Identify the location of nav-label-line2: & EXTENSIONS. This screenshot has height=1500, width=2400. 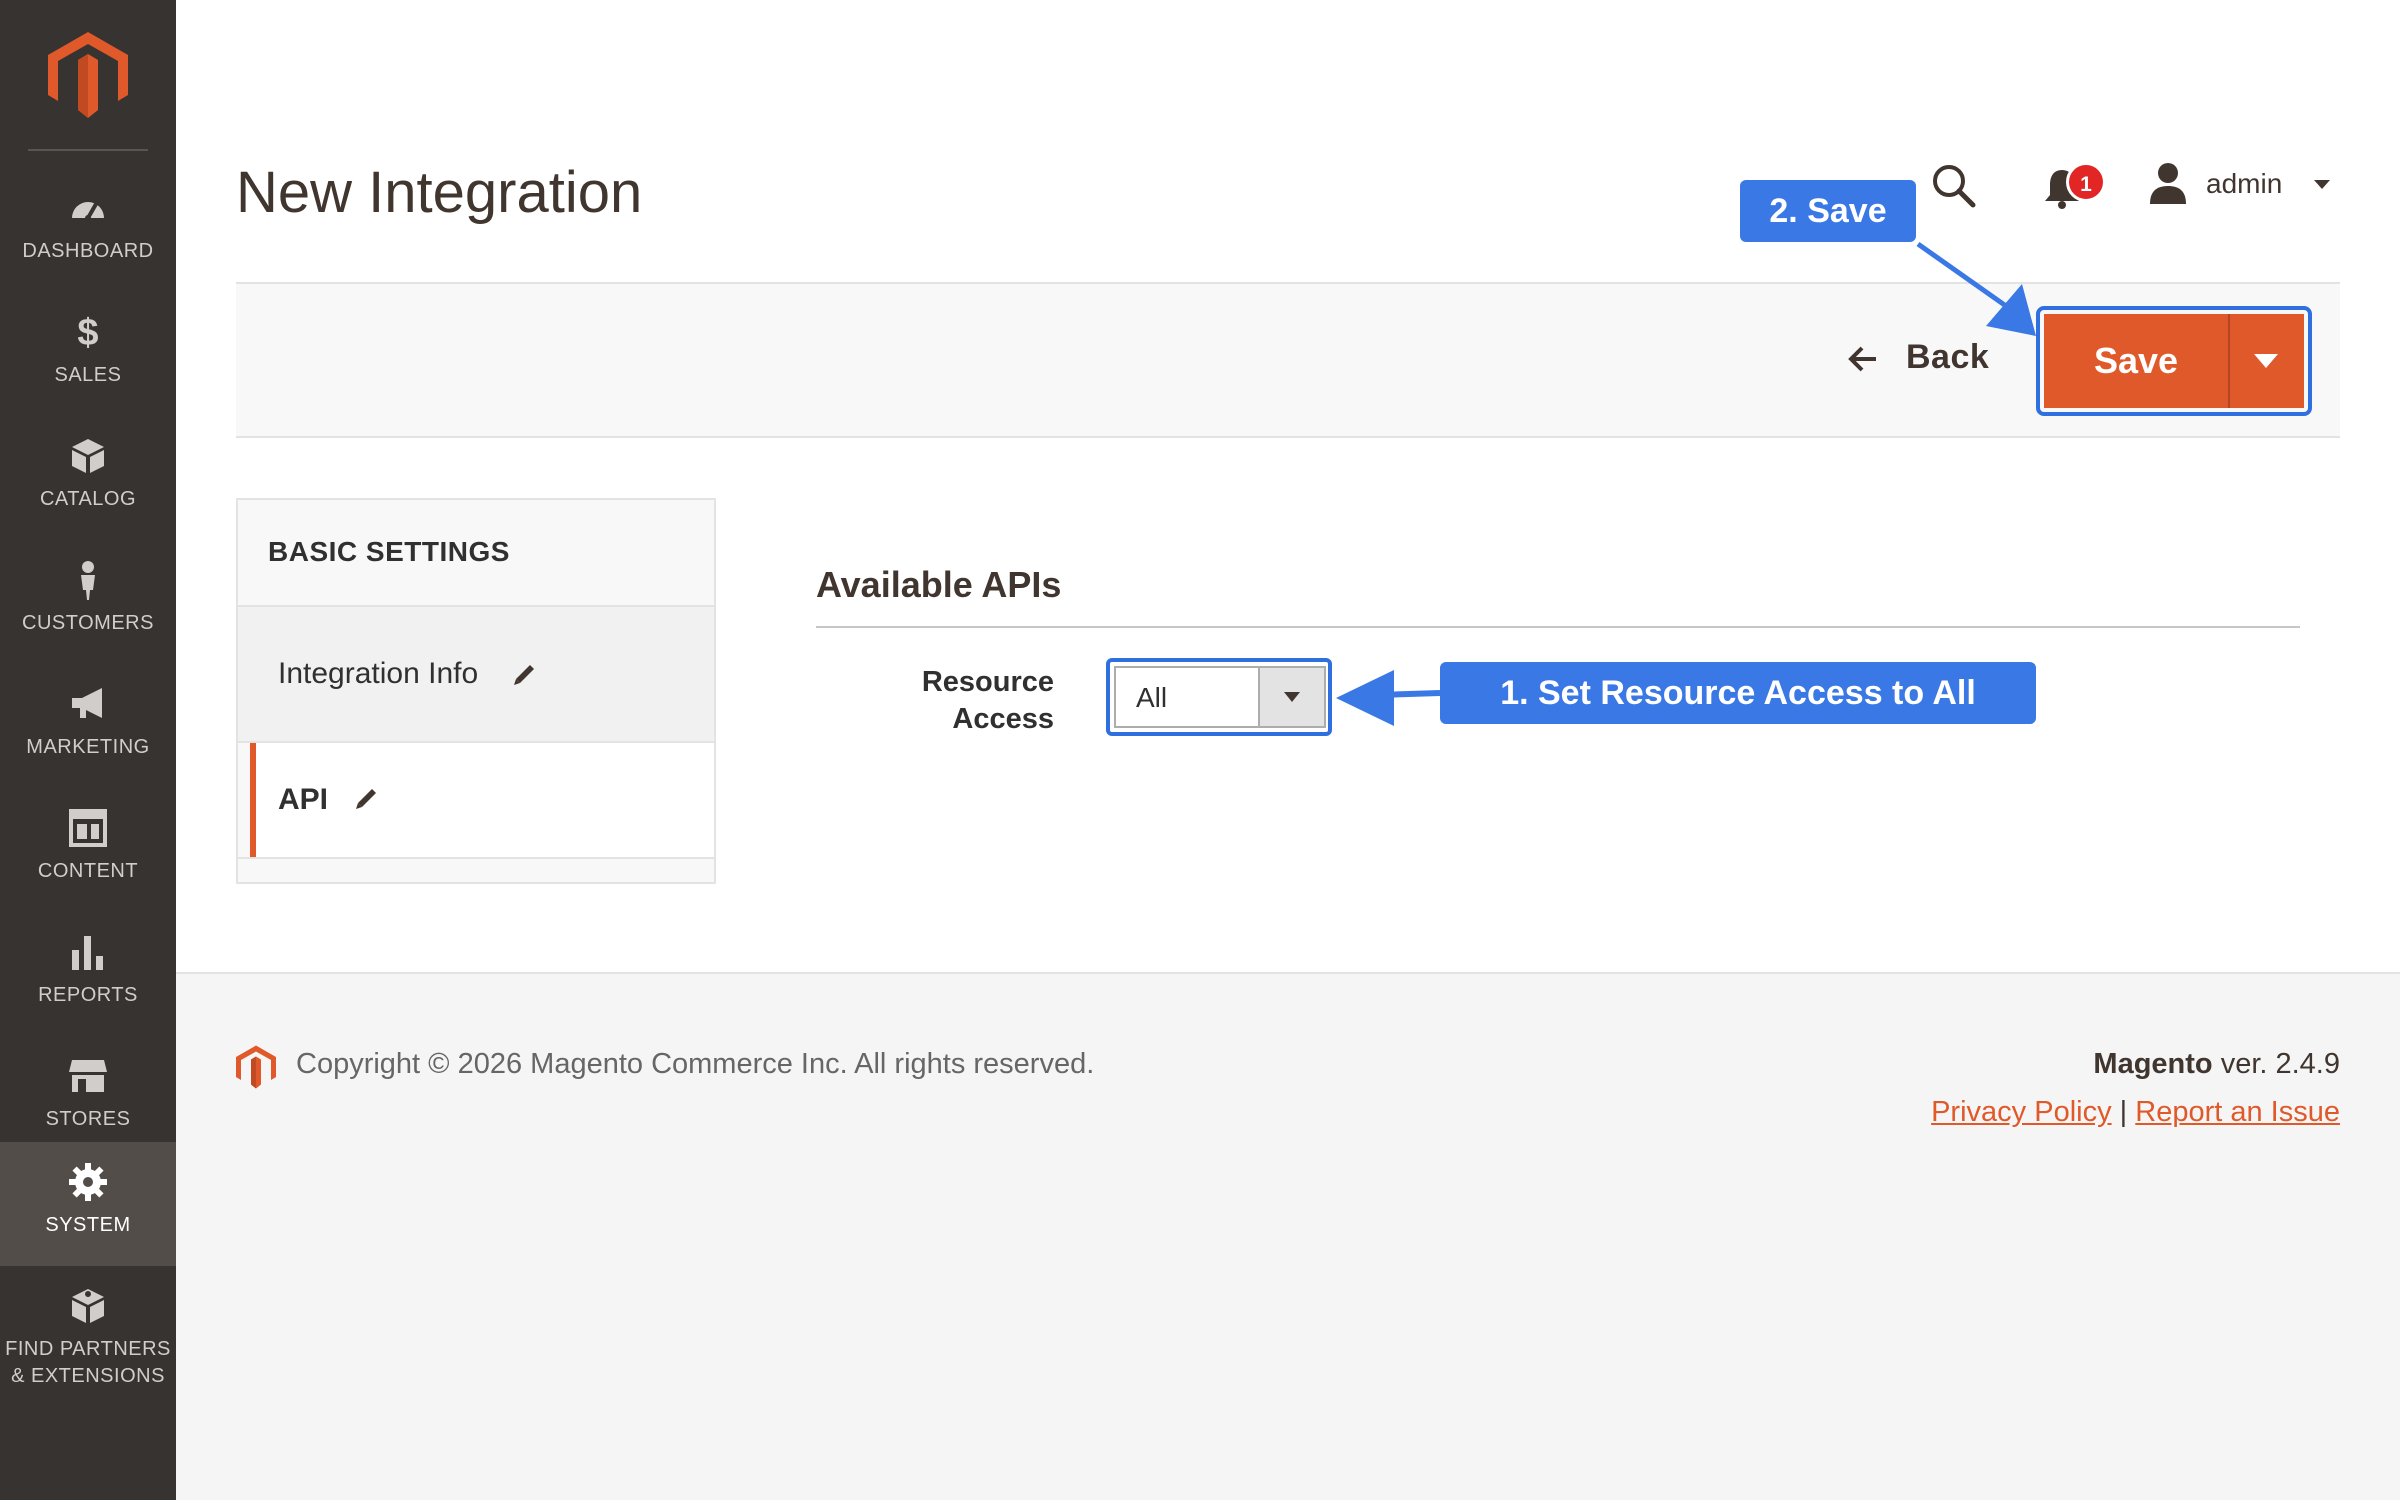
(88, 1376).